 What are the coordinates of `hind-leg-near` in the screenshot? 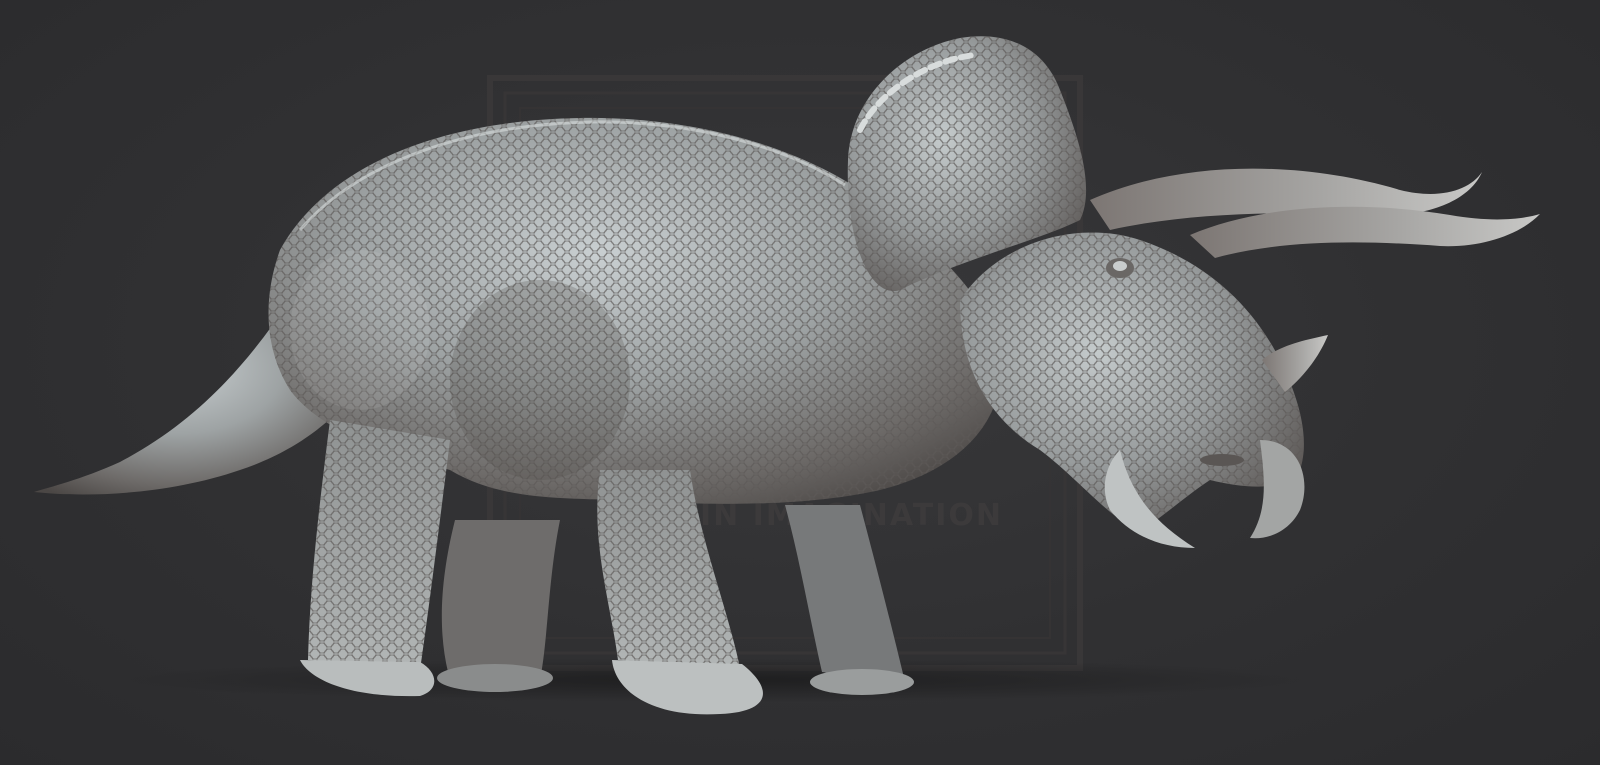 It's located at (375, 558).